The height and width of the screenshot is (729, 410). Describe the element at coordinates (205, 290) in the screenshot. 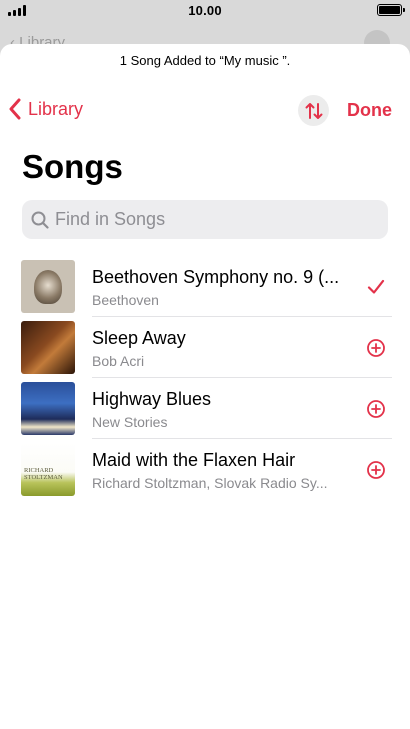

I see `song-row: Beethoven Symphony no. 9 (... Beethoven` at that location.